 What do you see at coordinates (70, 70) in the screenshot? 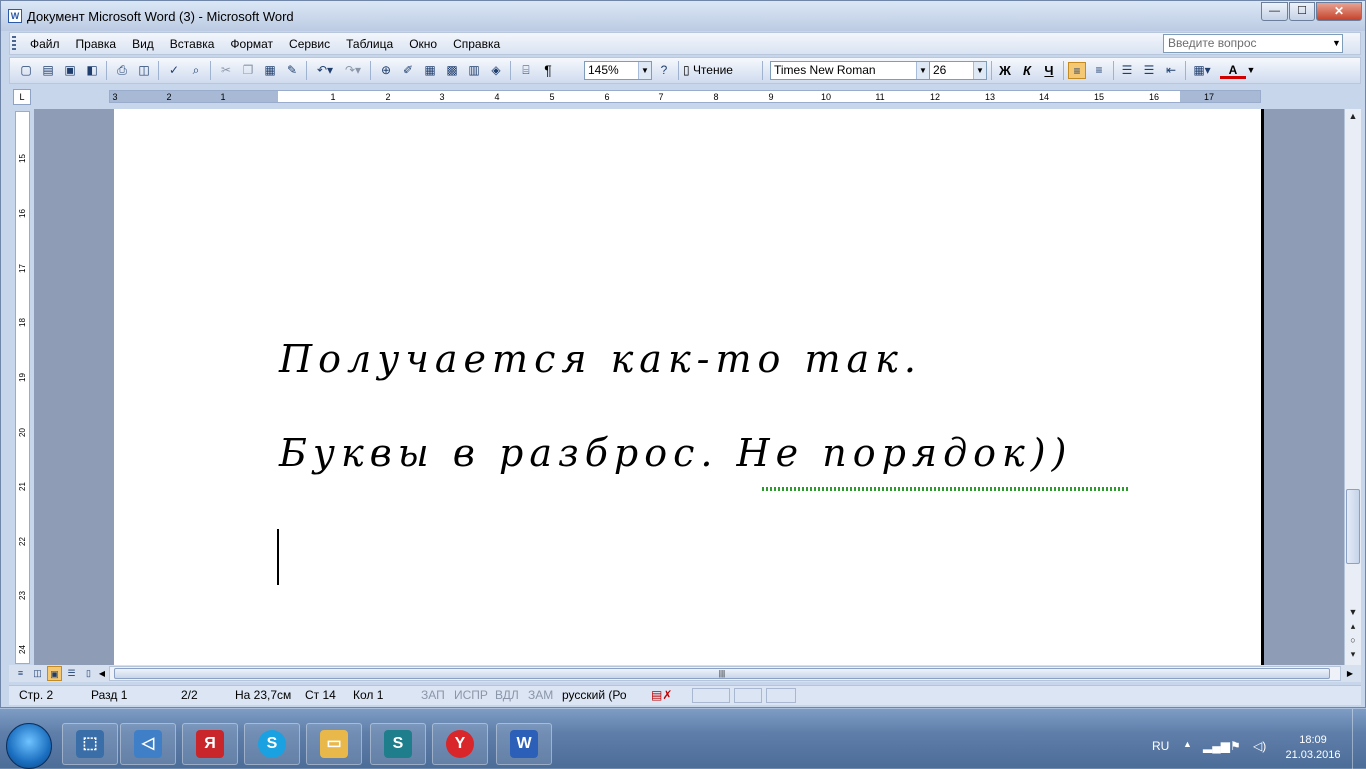
I see `save-icon: ▣` at bounding box center [70, 70].